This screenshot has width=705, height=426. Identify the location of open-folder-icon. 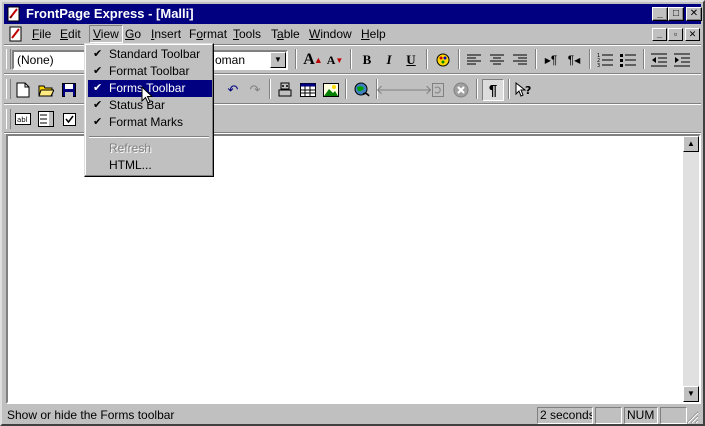
(46, 90).